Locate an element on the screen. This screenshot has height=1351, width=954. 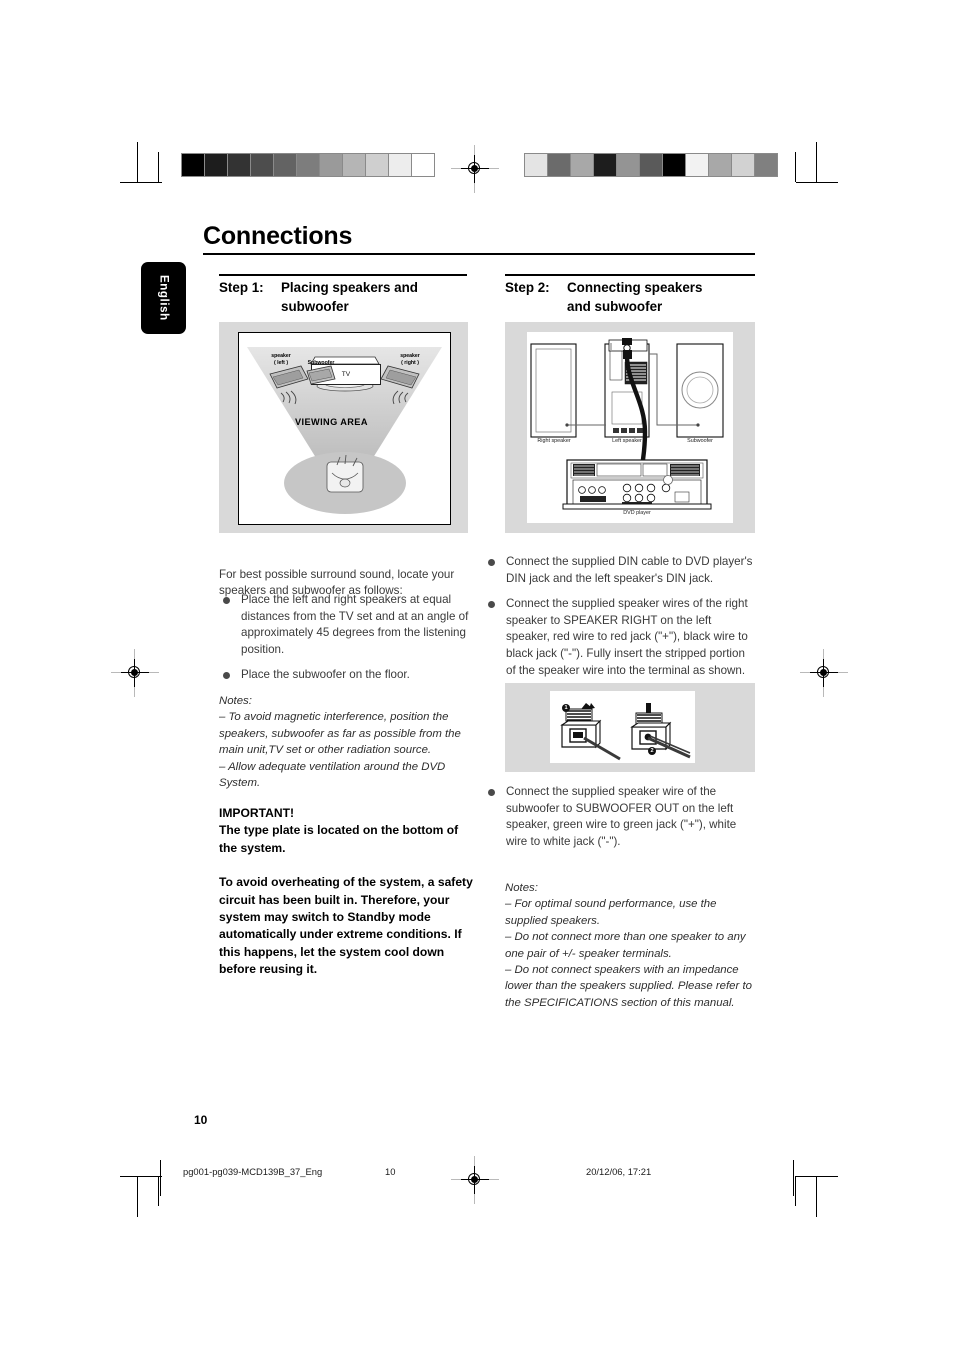
step1-title-line2: subwoofer is located at coordinates (315, 306).